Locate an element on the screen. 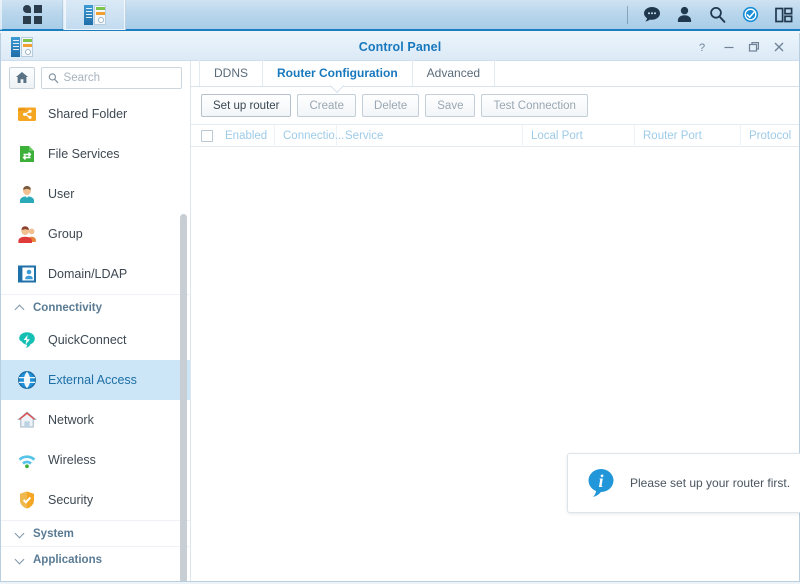  tab-advanced: Advanced is located at coordinates (454, 73).